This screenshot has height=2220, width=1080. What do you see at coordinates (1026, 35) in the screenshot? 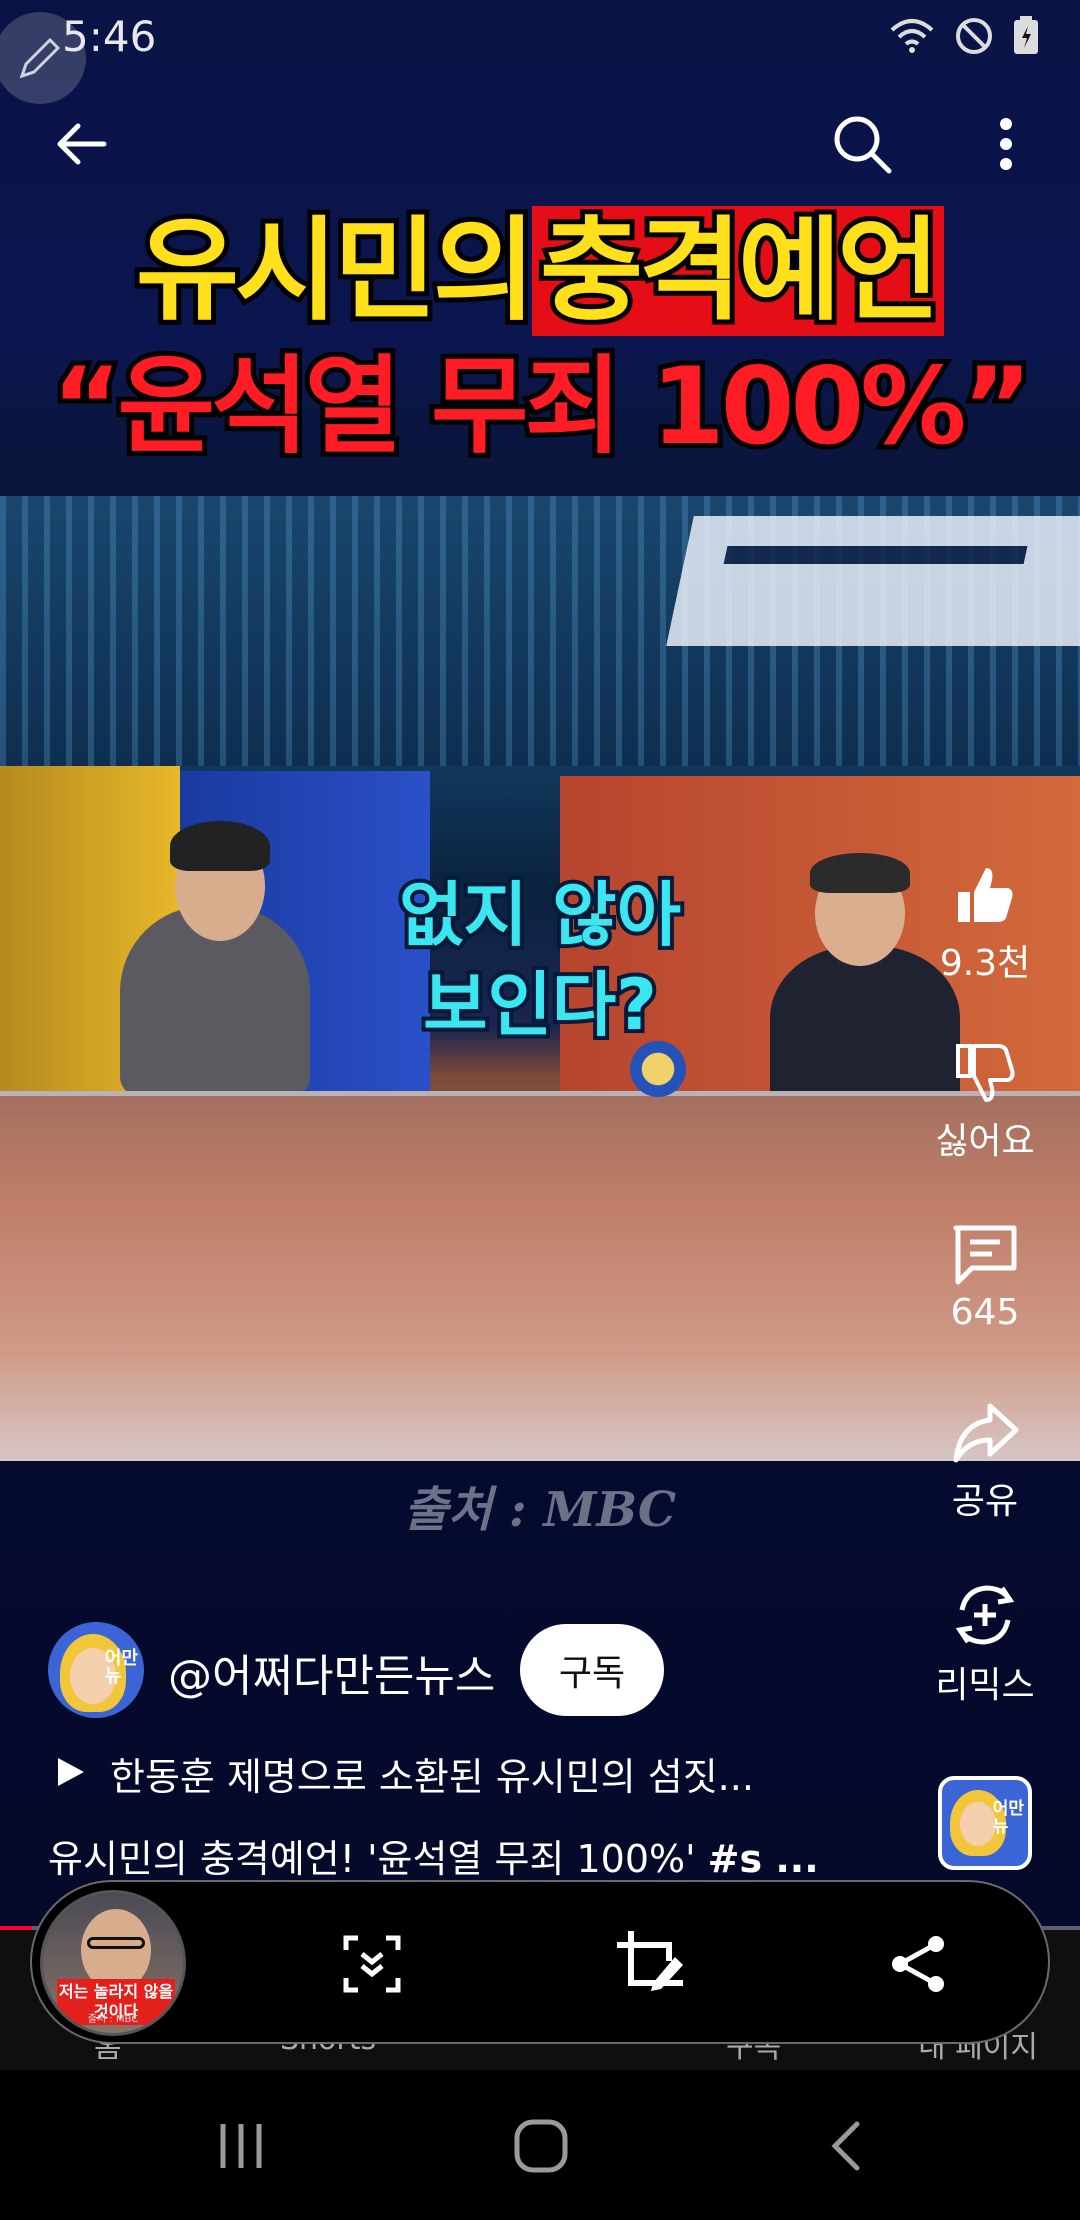
I see `battery-icon` at bounding box center [1026, 35].